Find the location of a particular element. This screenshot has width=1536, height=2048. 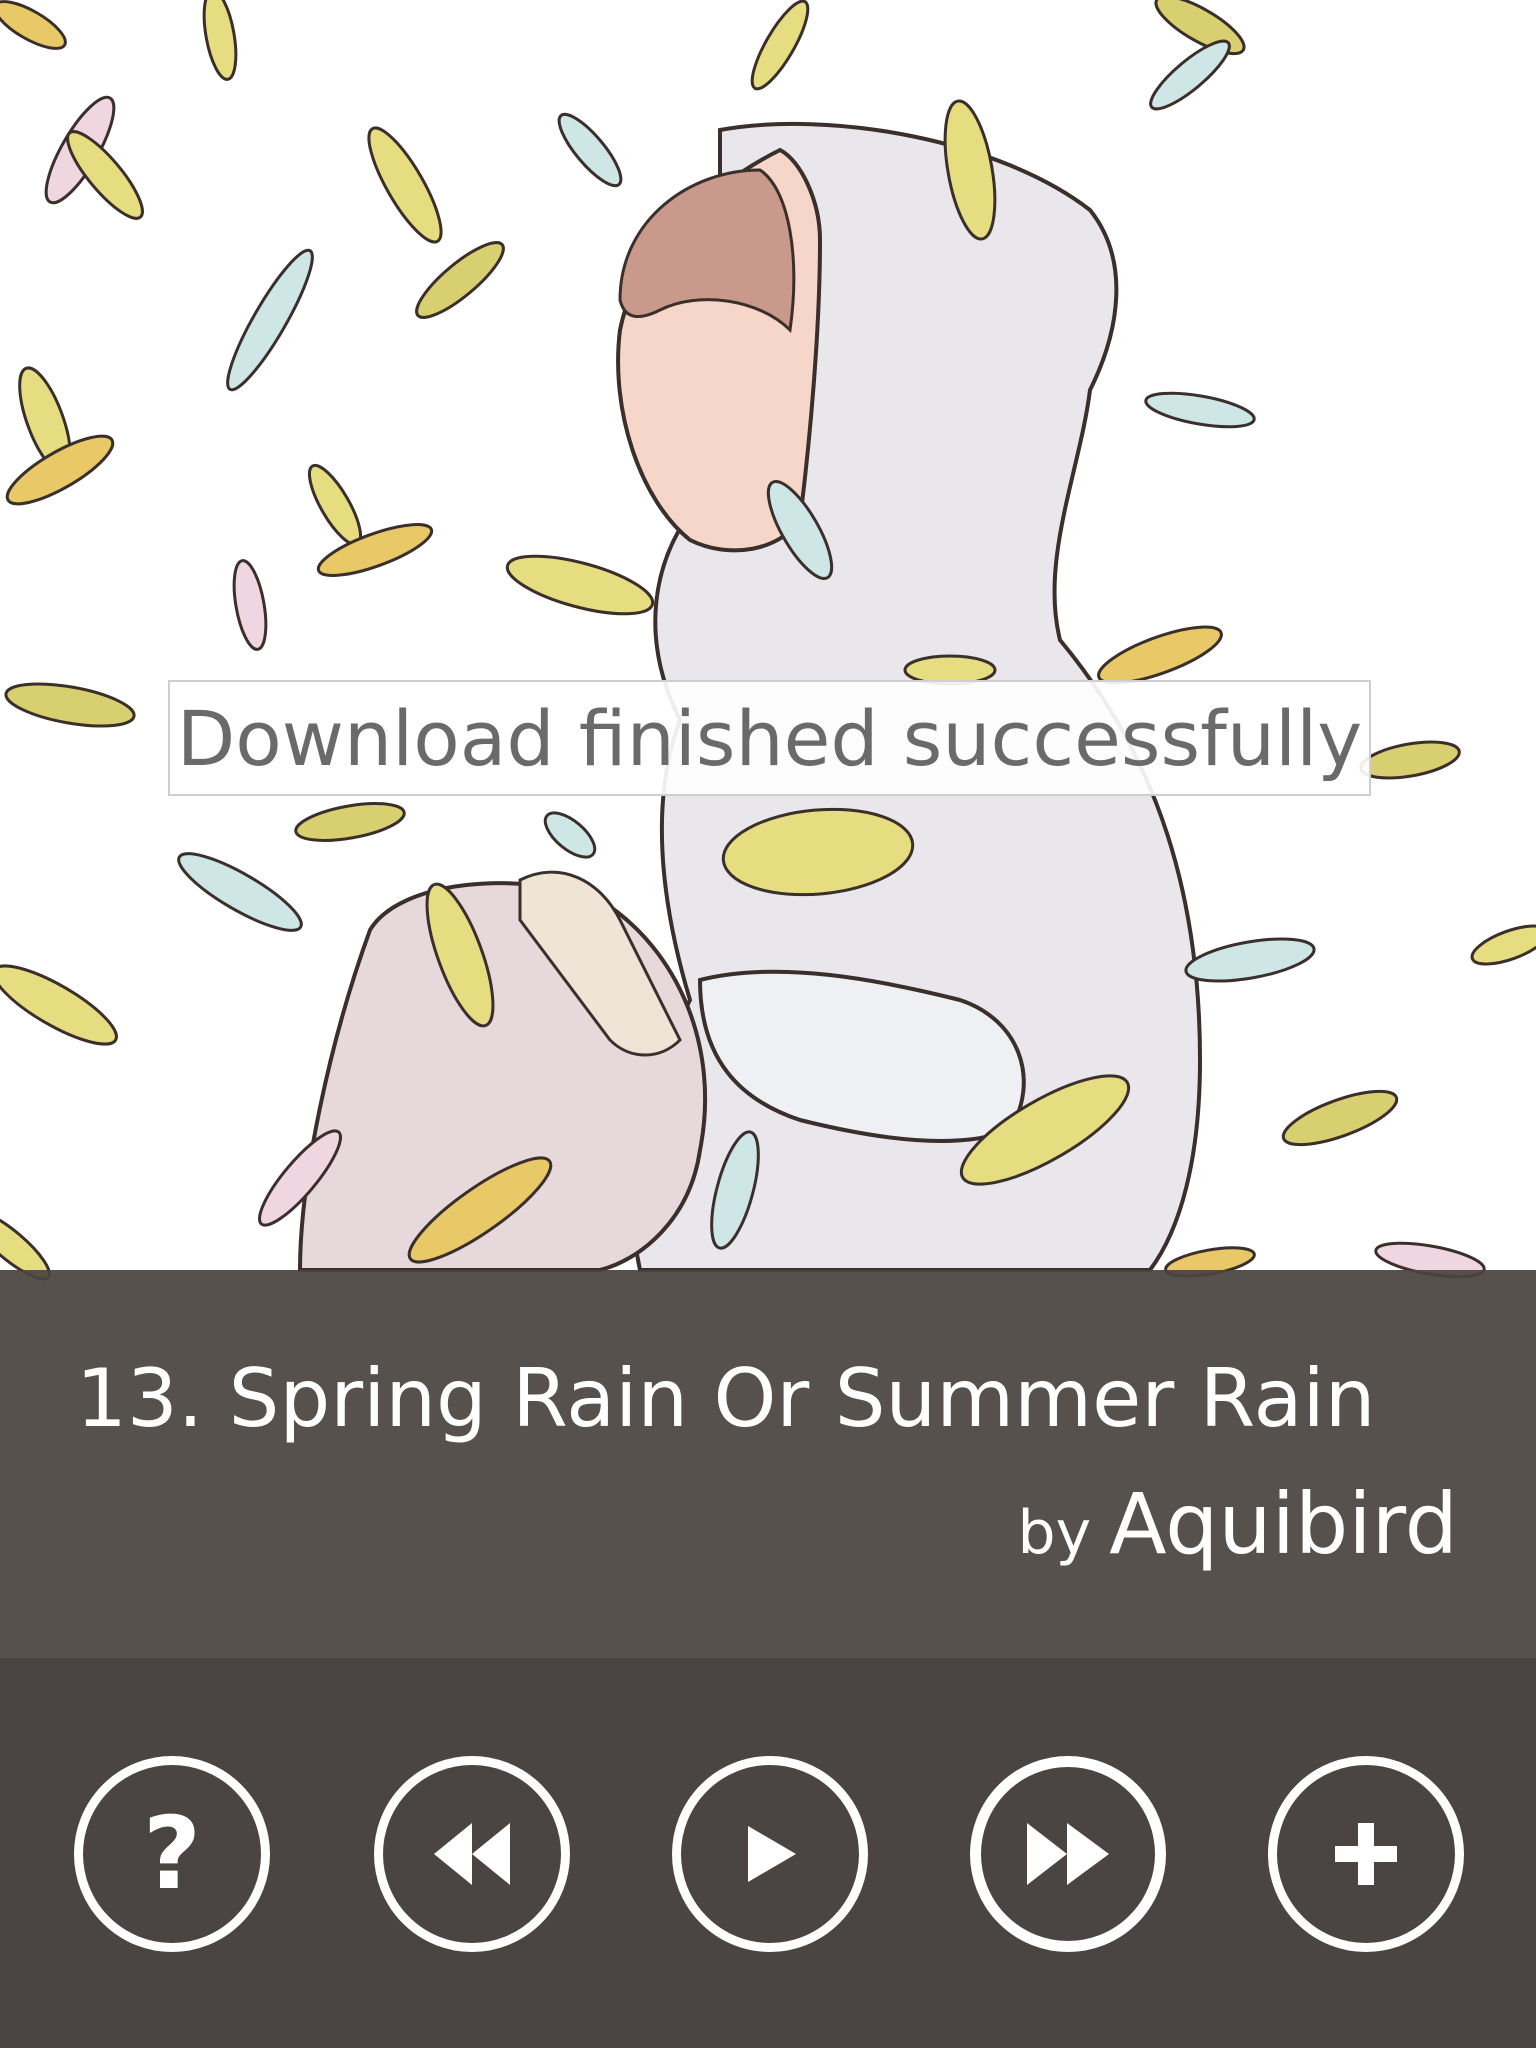

fast-forward-icon is located at coordinates (1068, 1854).